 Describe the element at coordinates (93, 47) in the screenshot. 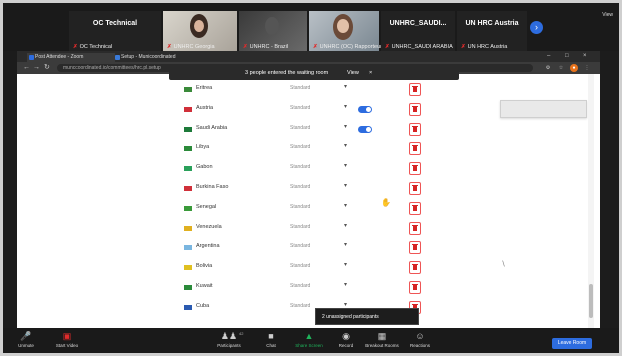

I see `participant-label: ✗ OC Technical` at that location.